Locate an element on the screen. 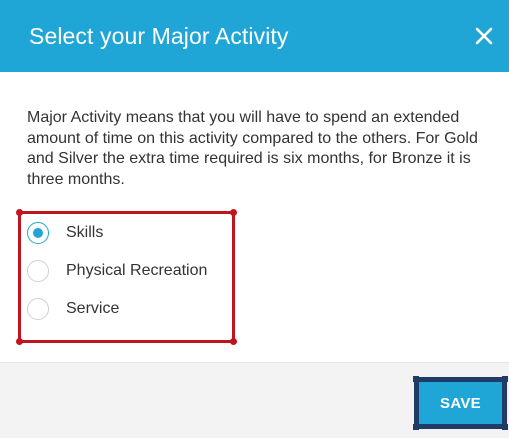 This screenshot has width=509, height=438. save-button-frame: SAVE is located at coordinates (460, 403).